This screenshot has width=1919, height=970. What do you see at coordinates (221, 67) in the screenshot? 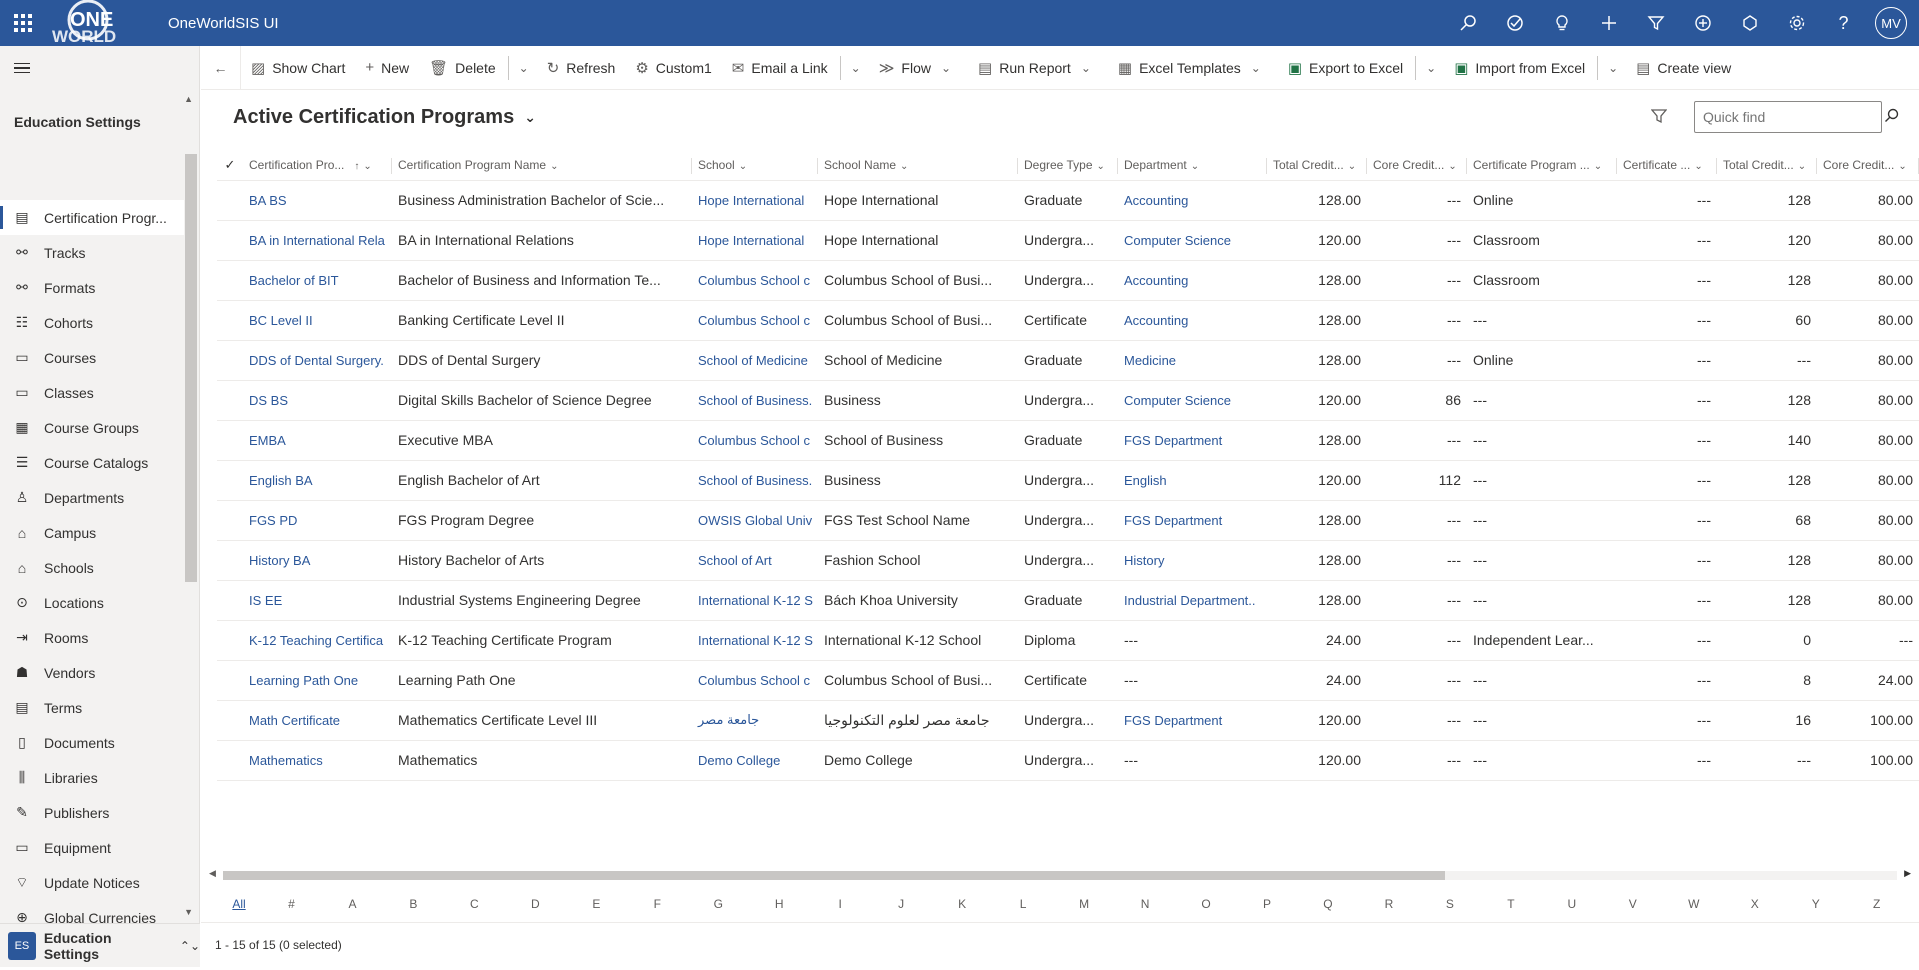
I see `back-arrow-icon: ←` at bounding box center [221, 67].